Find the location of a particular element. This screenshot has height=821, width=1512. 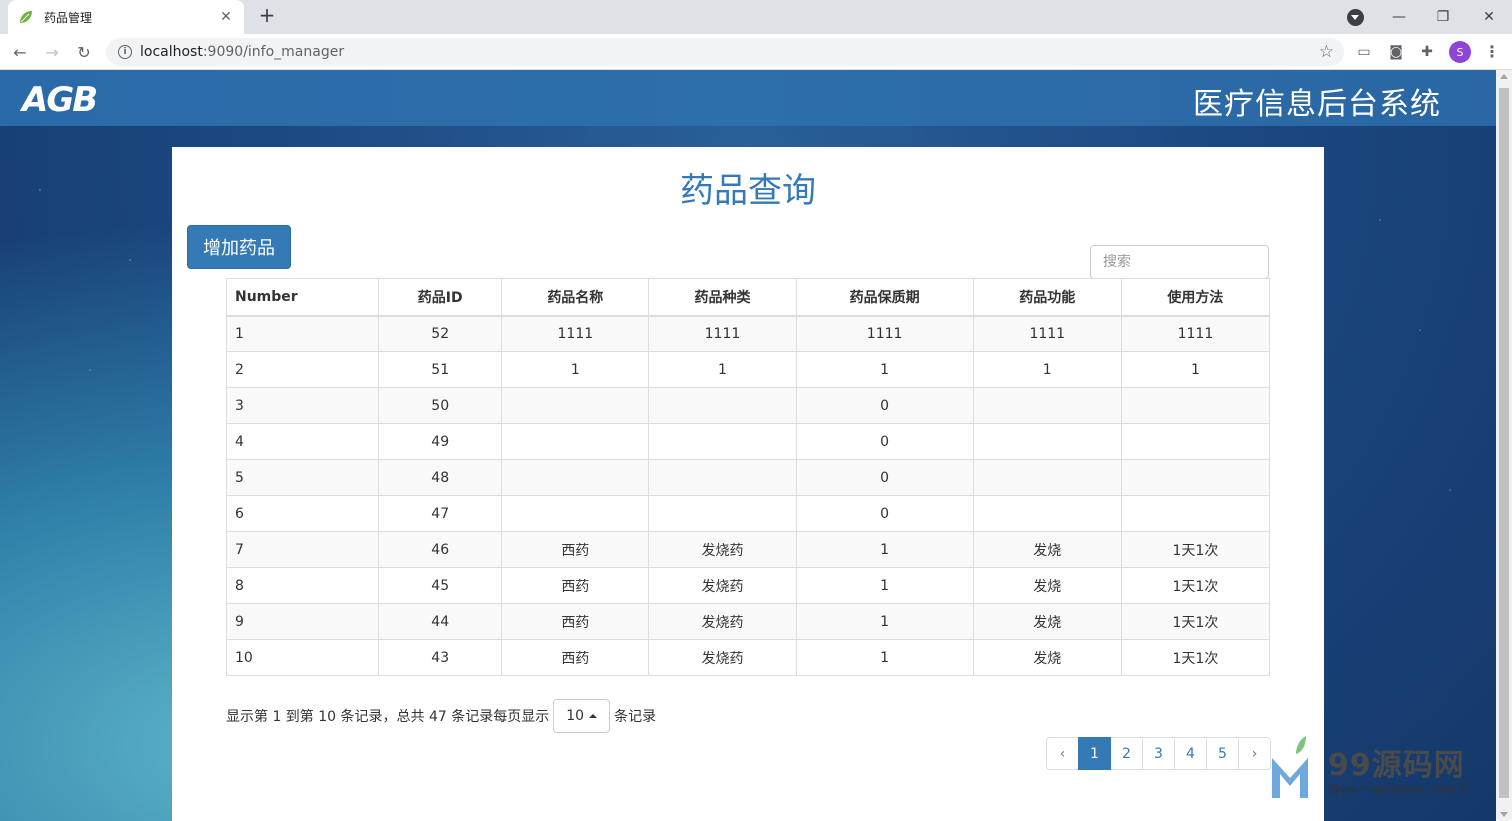

leaf-icon is located at coordinates (26, 17).